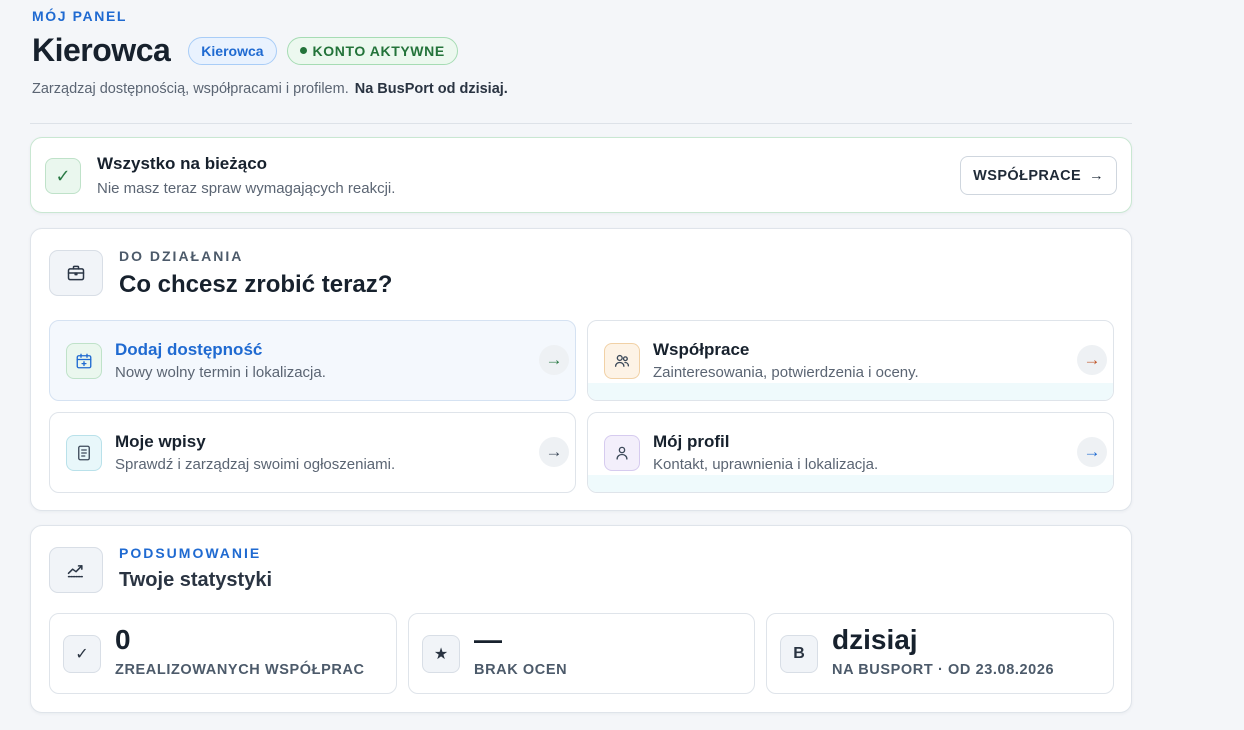 This screenshot has height=730, width=1244. What do you see at coordinates (303, 50) in the screenshot?
I see `status-dot-icon` at bounding box center [303, 50].